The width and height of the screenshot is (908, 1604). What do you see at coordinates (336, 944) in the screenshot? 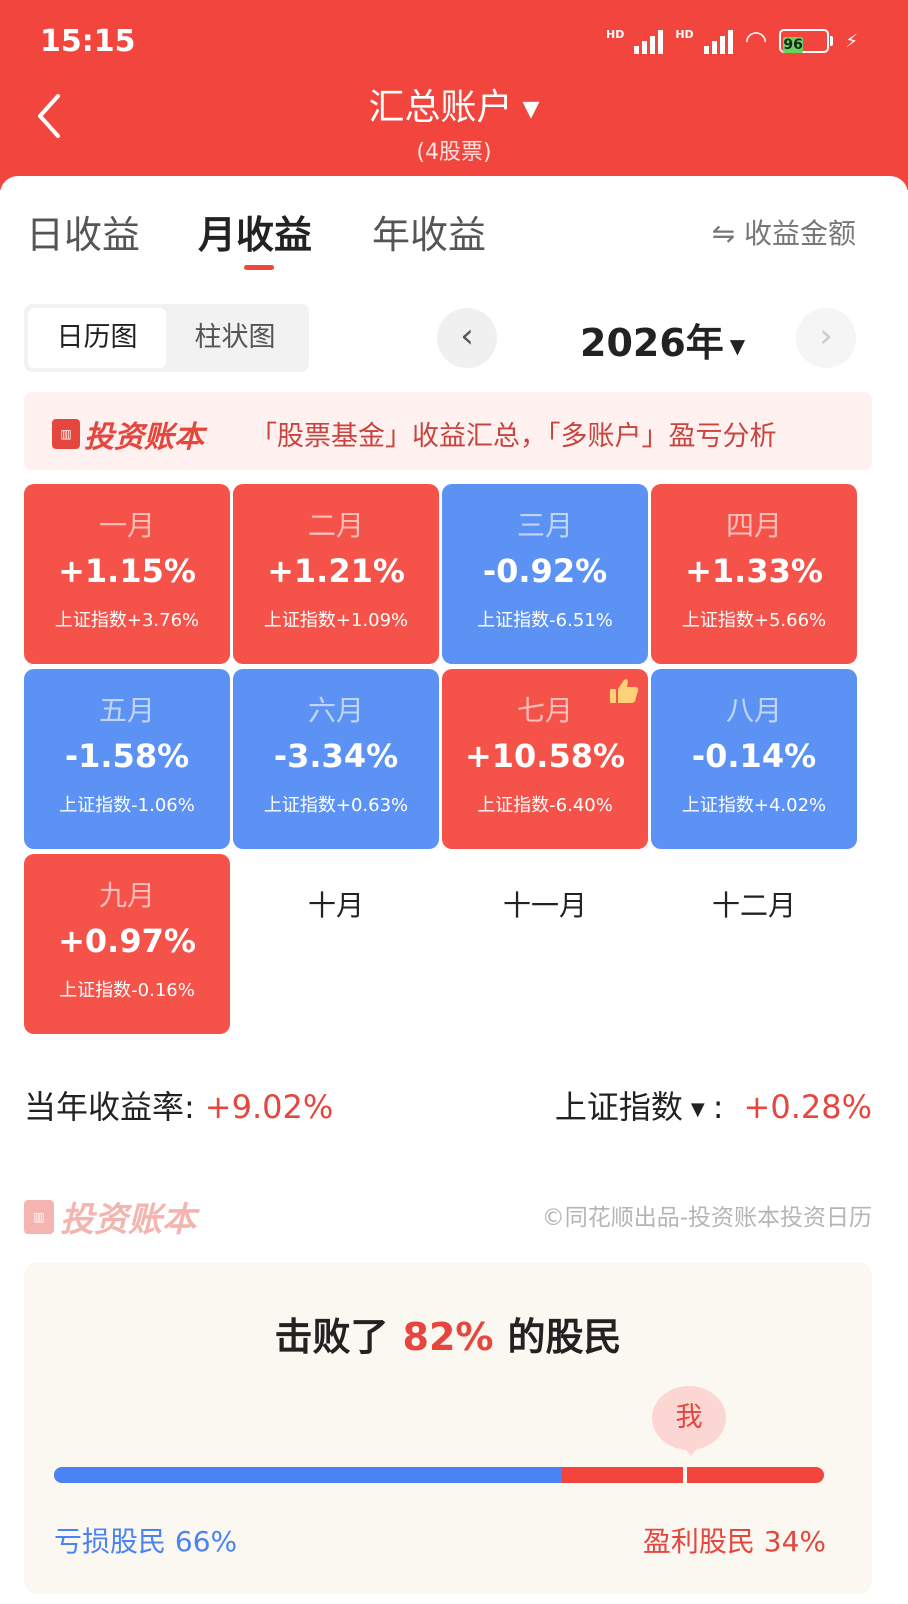
I see `month-cell-oct: 十月` at bounding box center [336, 944].